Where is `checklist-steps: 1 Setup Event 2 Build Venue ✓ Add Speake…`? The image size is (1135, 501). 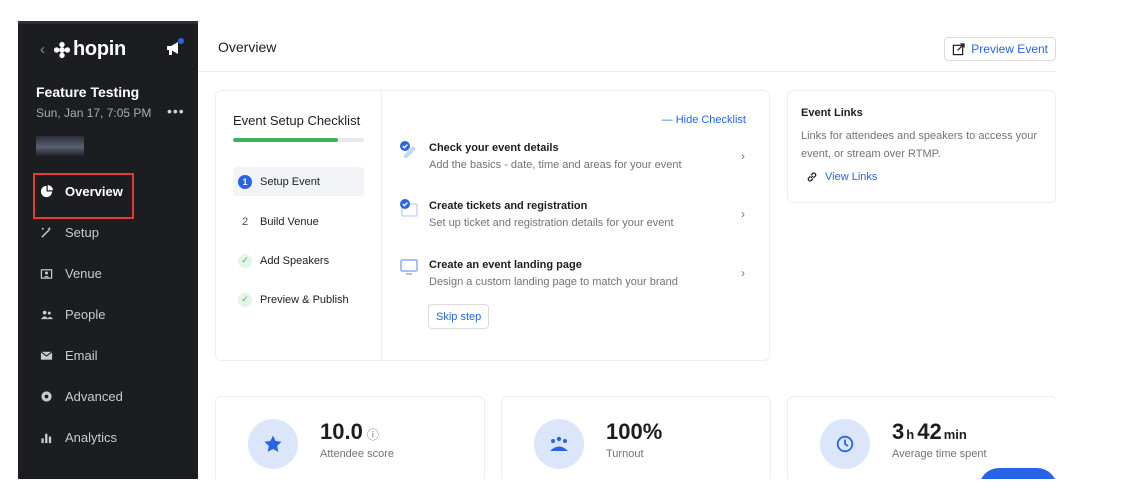 checklist-steps: 1 Setup Event 2 Build Venue ✓ Add Speake… is located at coordinates (298, 243).